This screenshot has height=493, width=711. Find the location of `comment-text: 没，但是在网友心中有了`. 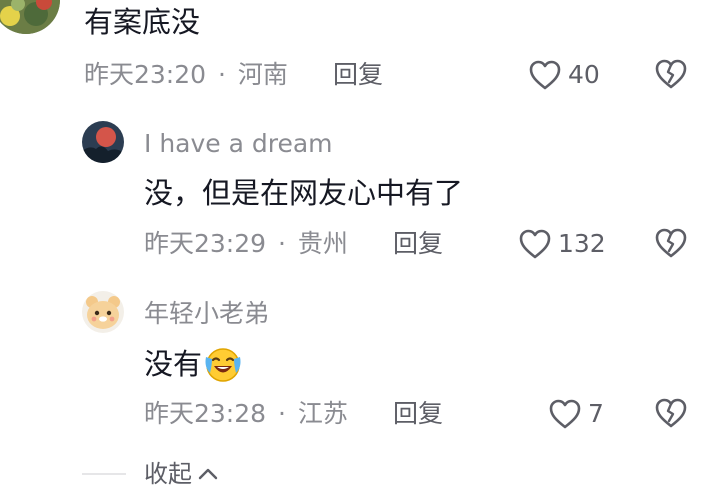

comment-text: 没，但是在网友心中有了 is located at coordinates (304, 193).